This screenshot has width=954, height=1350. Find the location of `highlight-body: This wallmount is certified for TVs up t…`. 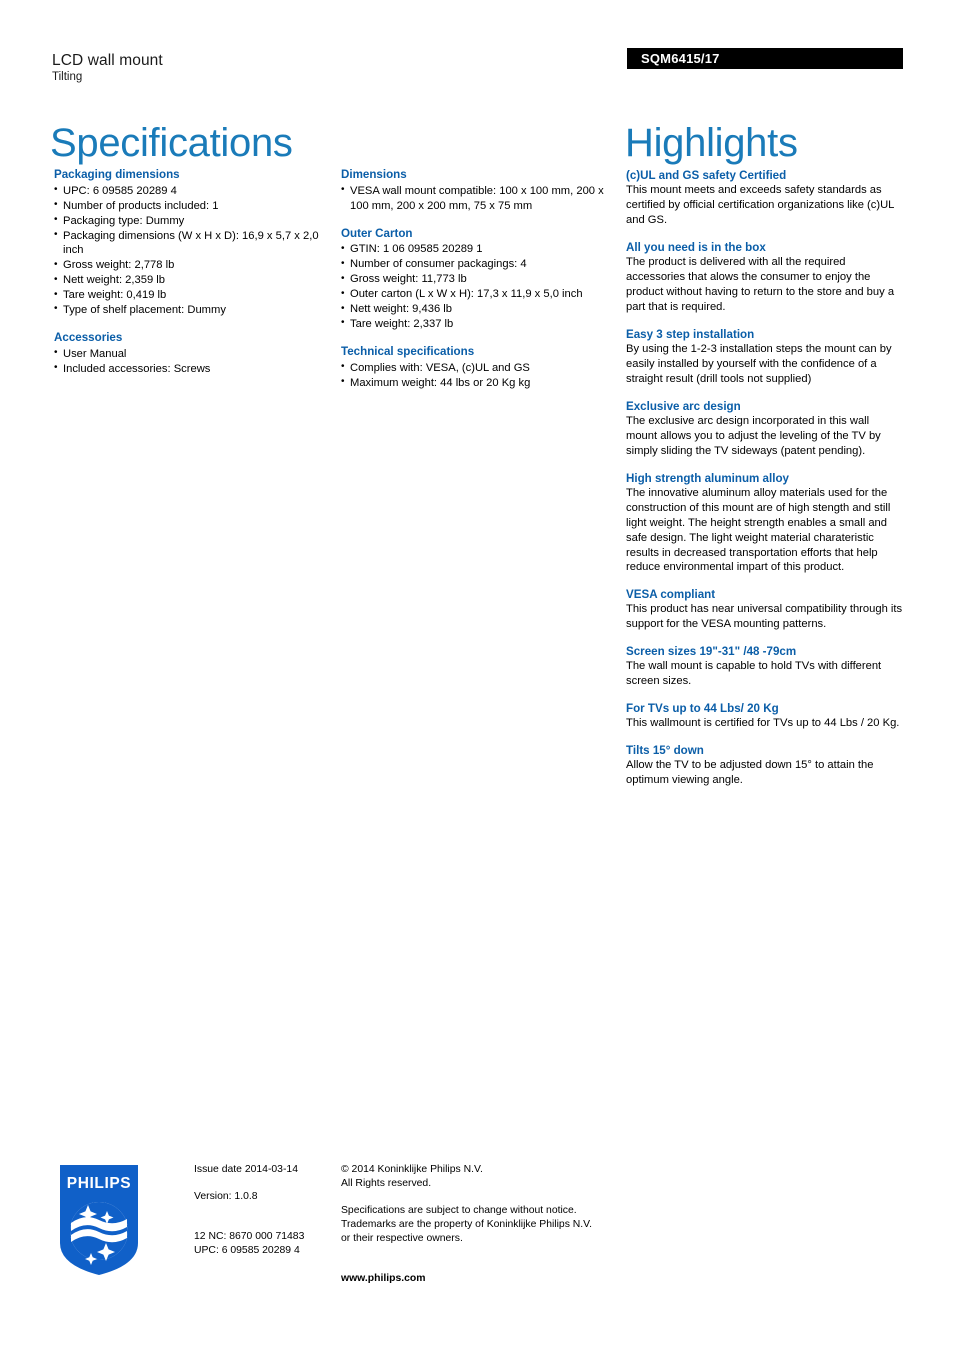

highlight-body: This wallmount is certified for TVs up t… is located at coordinates (763, 723).